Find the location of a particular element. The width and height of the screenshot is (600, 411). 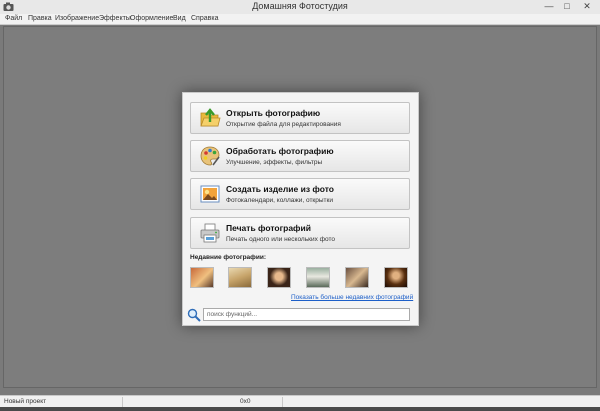

minimize-button: — is located at coordinates (549, 6).